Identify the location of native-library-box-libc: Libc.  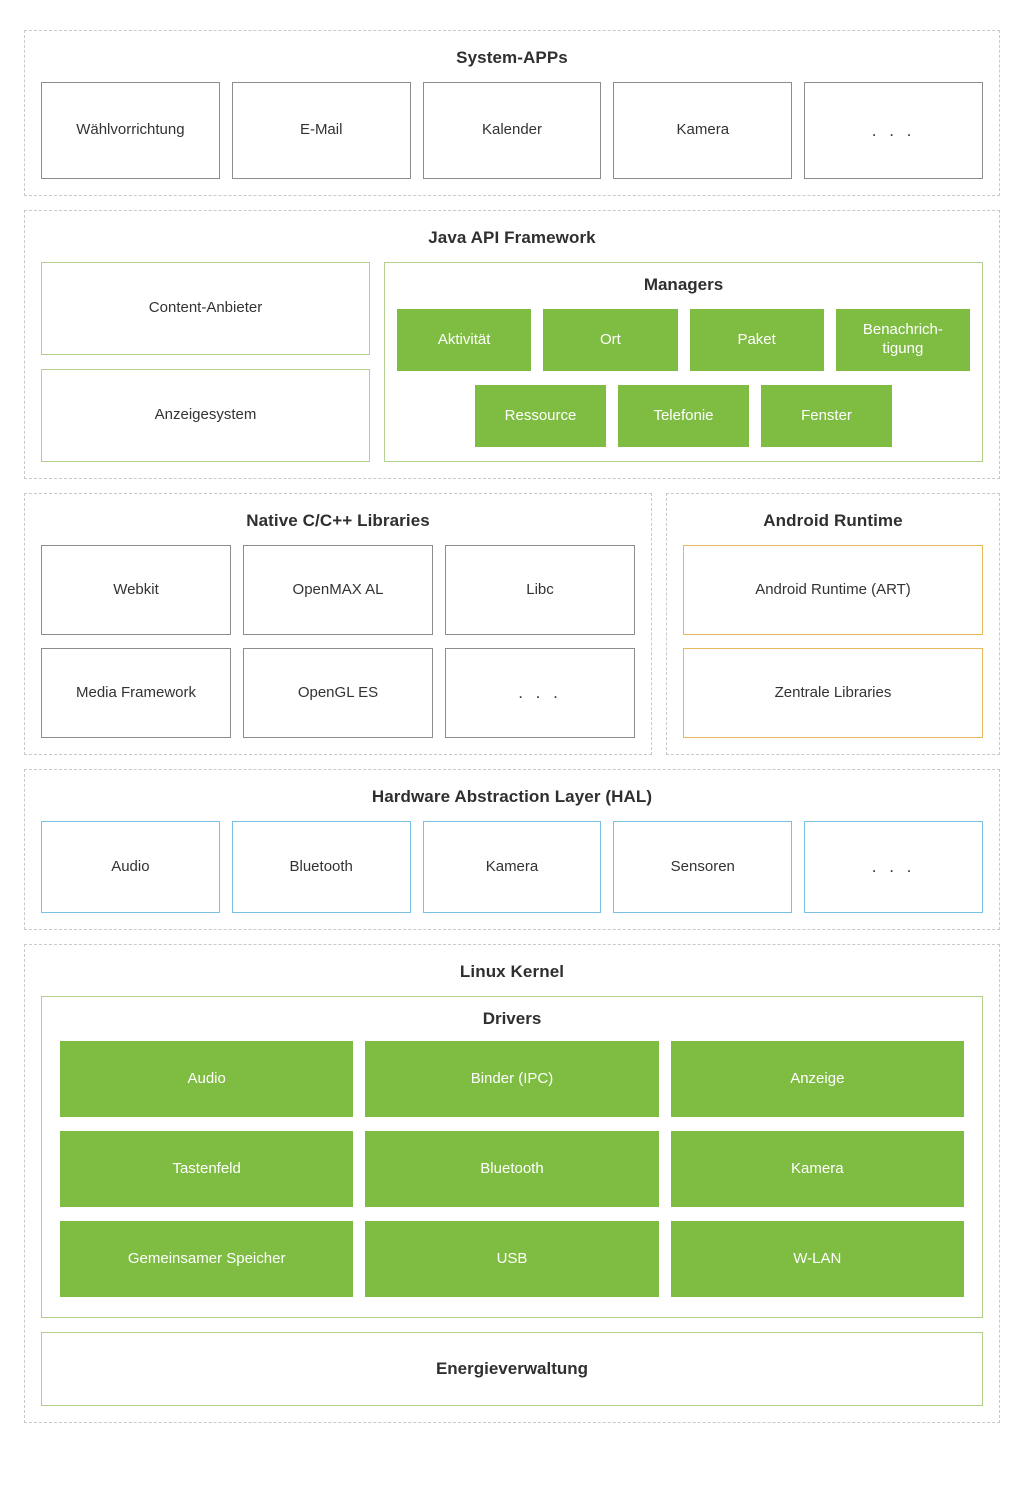
(540, 590).